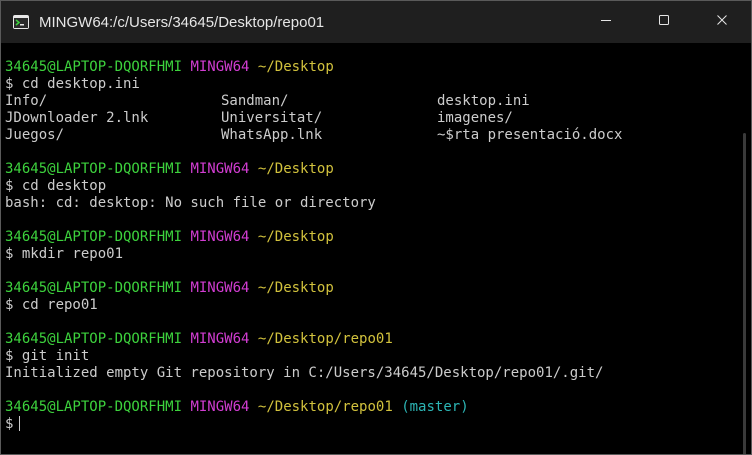 This screenshot has width=752, height=455. Describe the element at coordinates (51, 305) in the screenshot. I see `command-line: $ cd repo01` at that location.